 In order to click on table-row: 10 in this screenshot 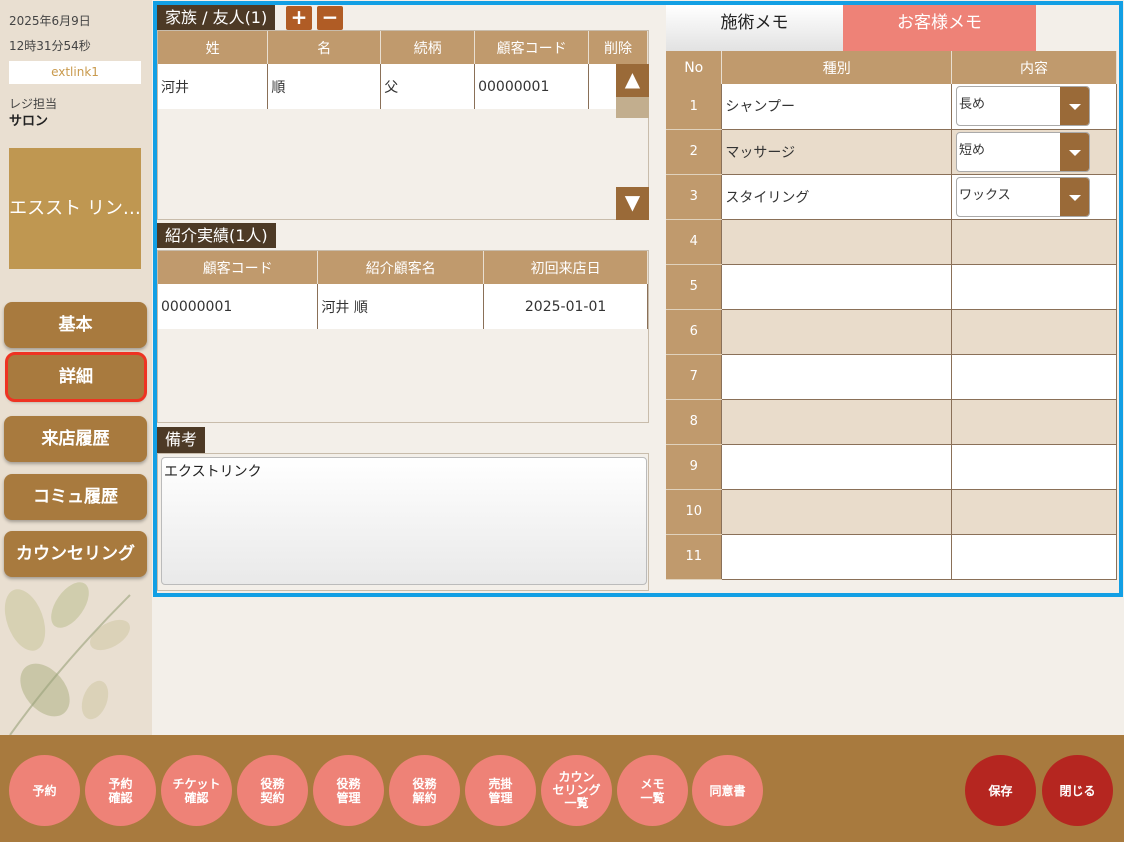, I will do `click(891, 512)`.